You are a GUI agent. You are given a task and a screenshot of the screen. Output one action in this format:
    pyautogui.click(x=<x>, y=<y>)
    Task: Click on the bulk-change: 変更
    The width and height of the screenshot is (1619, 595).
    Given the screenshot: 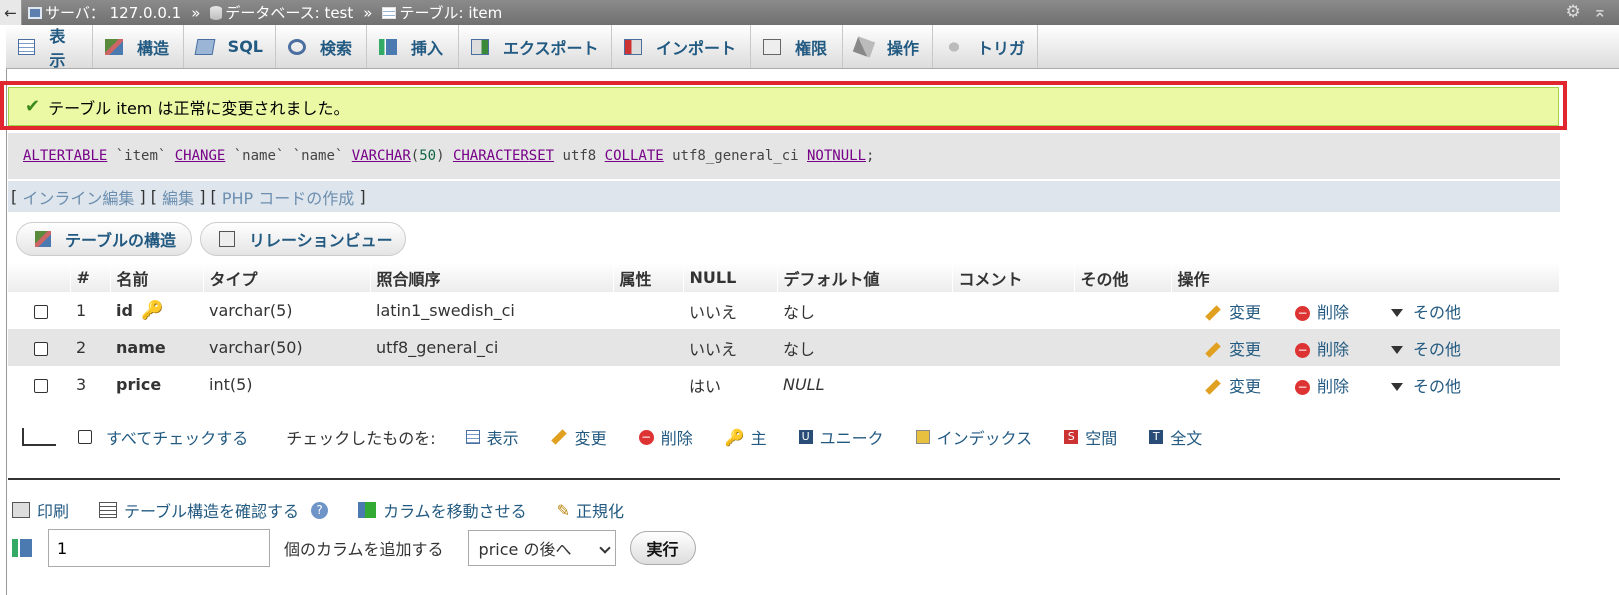 What is the action you would take?
    pyautogui.click(x=578, y=437)
    